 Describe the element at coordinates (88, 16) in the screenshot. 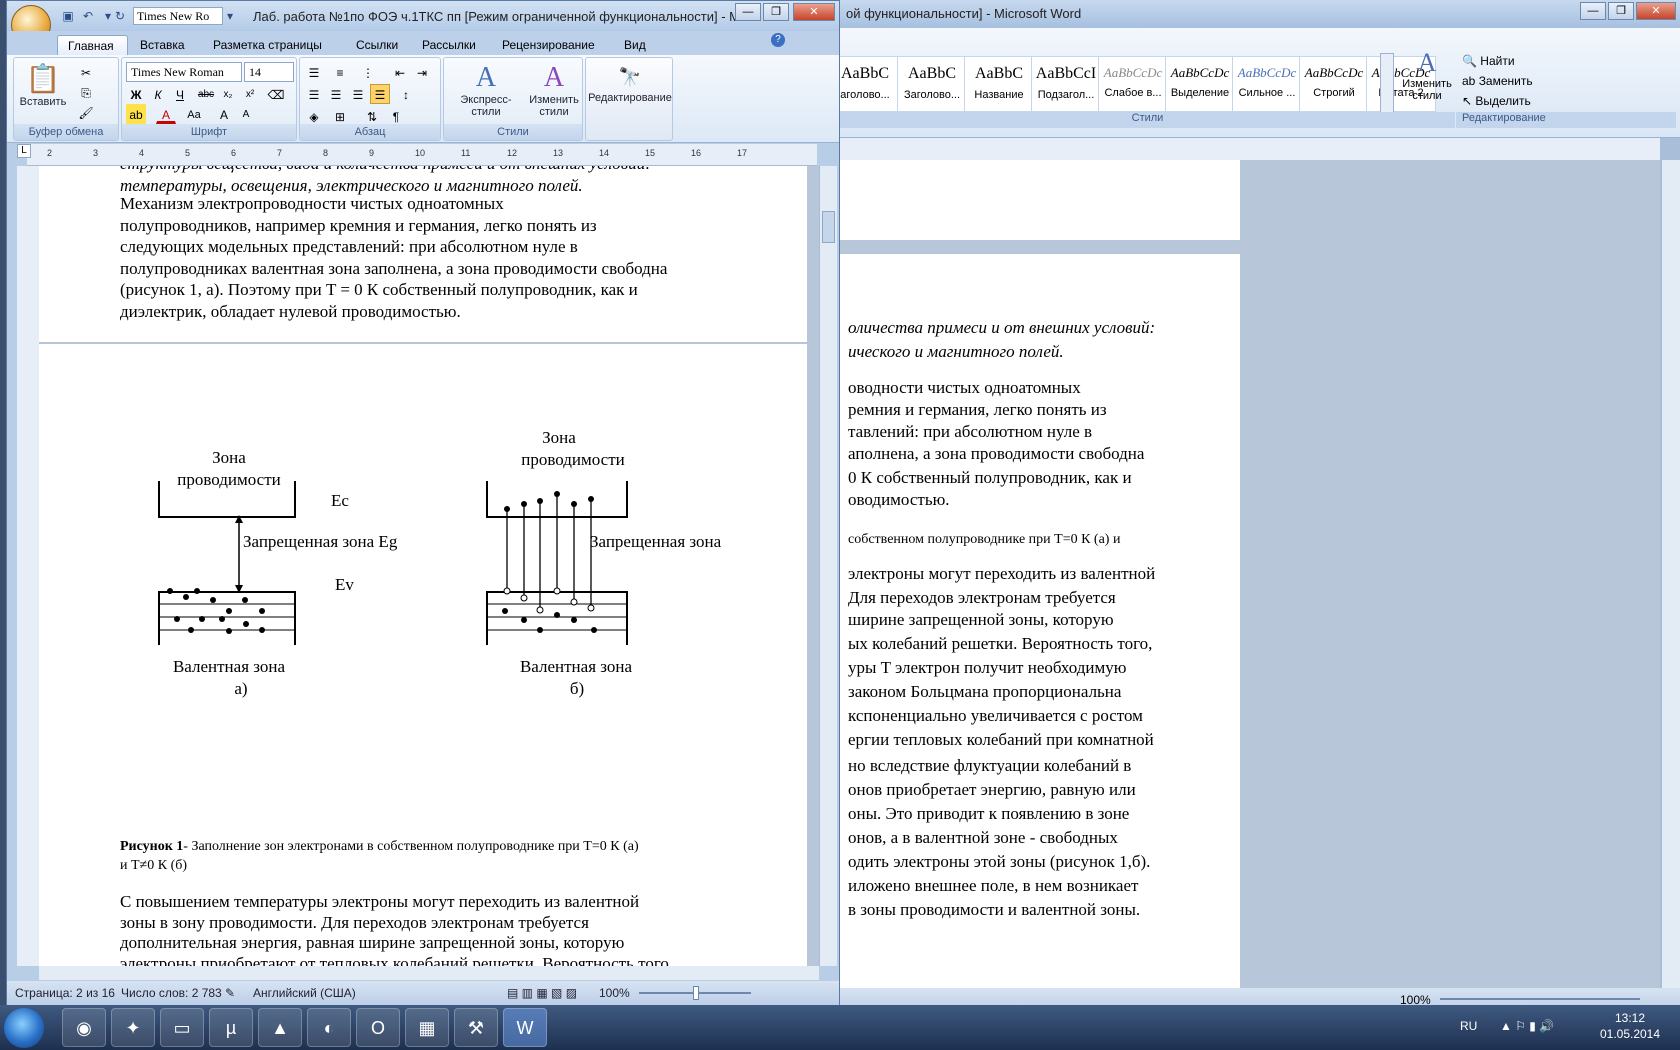

I see `undo-icon: ↶` at that location.